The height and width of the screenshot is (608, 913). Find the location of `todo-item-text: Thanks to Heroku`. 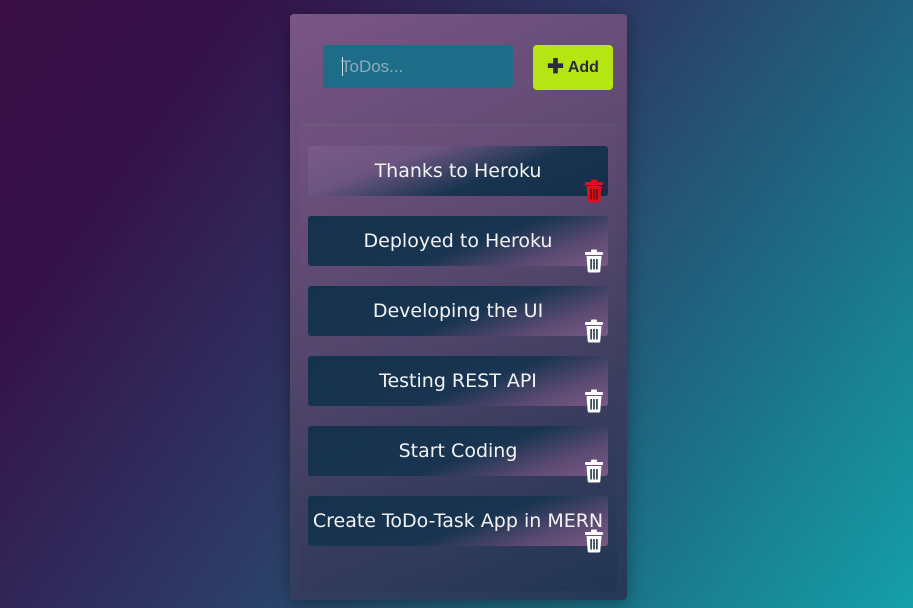

todo-item-text: Thanks to Heroku is located at coordinates (458, 171).